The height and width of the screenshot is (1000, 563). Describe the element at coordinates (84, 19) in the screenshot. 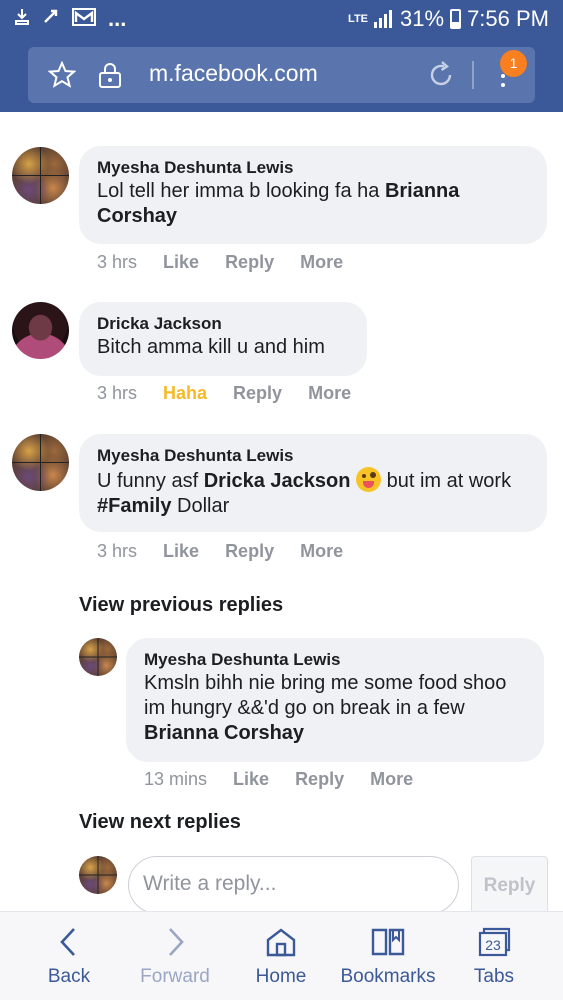

I see `gmail-icon` at that location.